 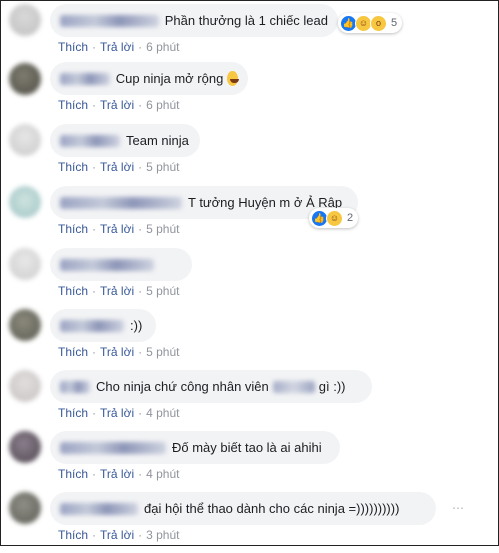 I want to click on comment-text: Đố mày biết tao là ai ahihi, so click(x=247, y=447).